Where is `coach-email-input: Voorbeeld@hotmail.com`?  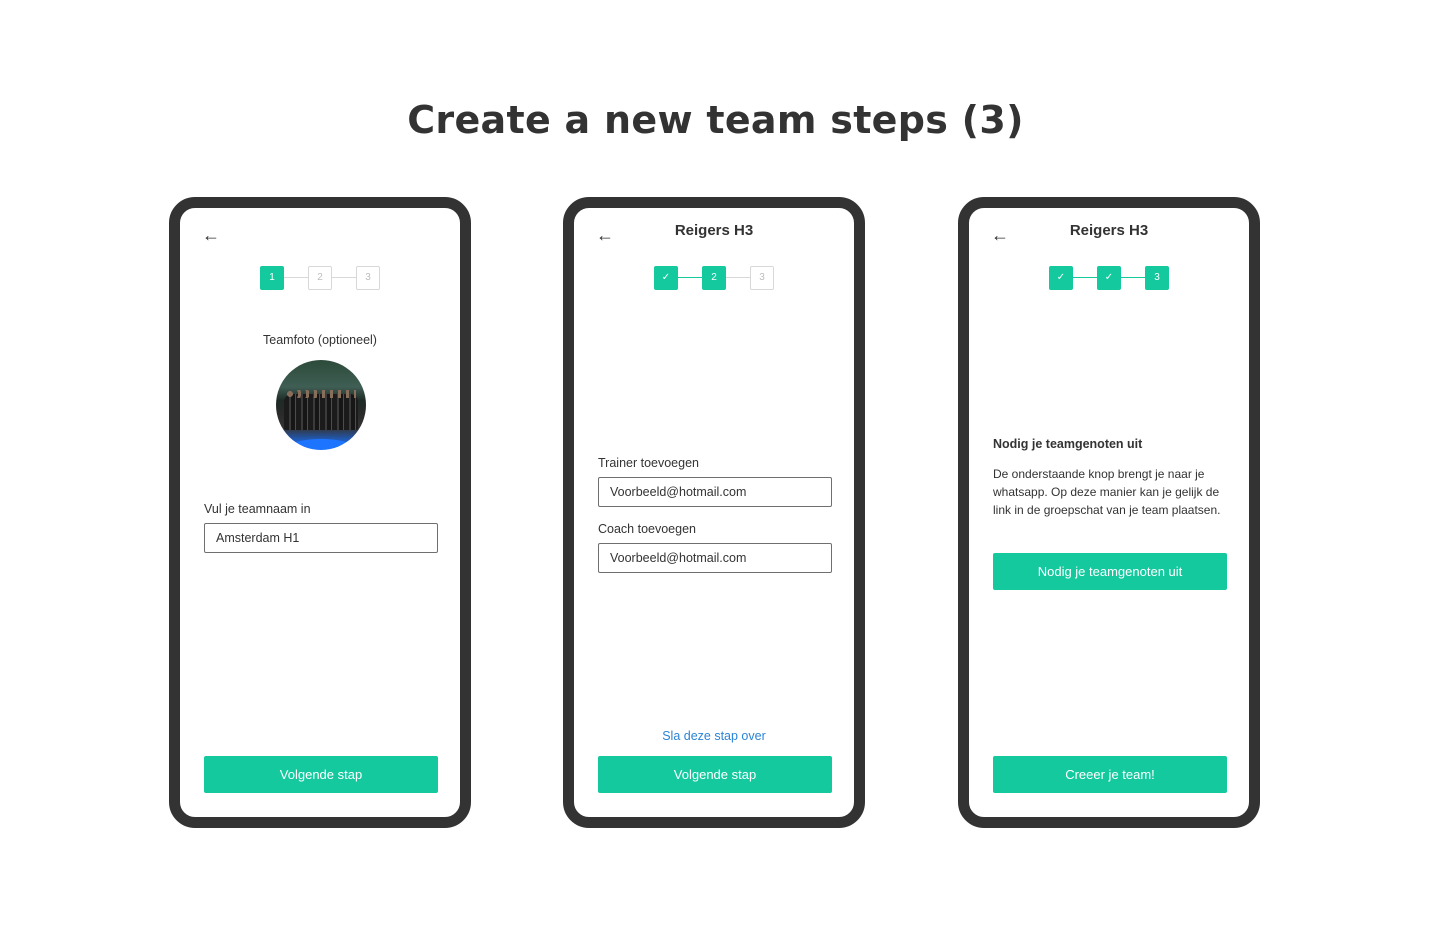 coach-email-input: Voorbeeld@hotmail.com is located at coordinates (715, 558).